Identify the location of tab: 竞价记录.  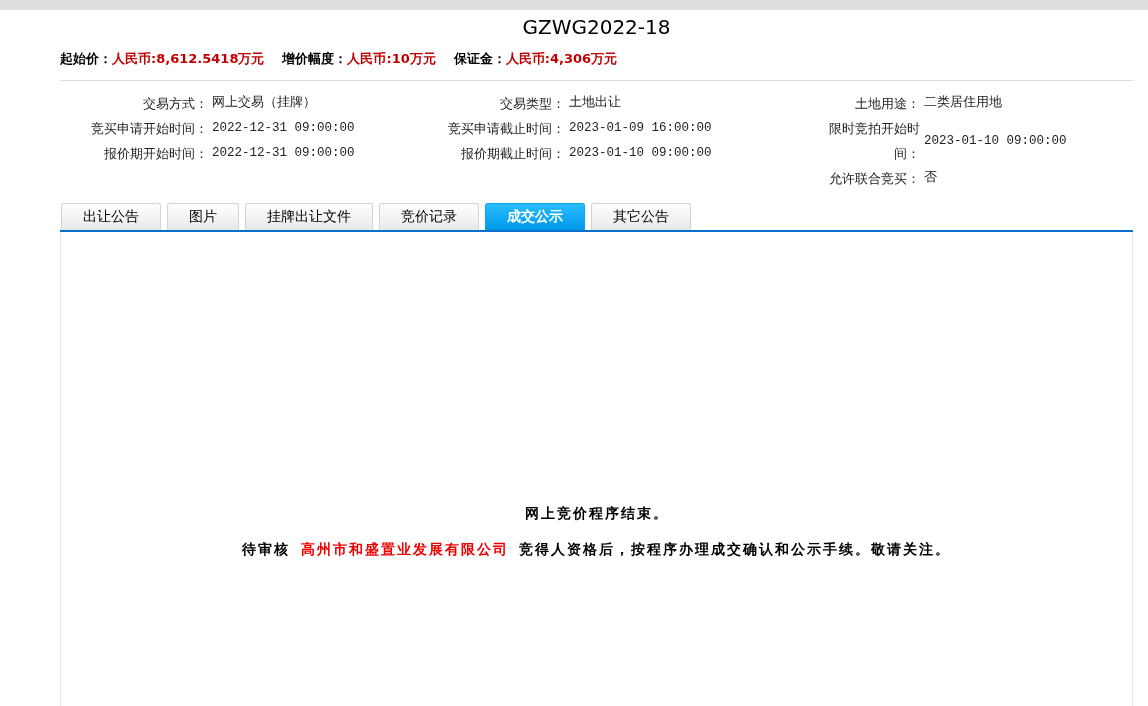
(429, 216).